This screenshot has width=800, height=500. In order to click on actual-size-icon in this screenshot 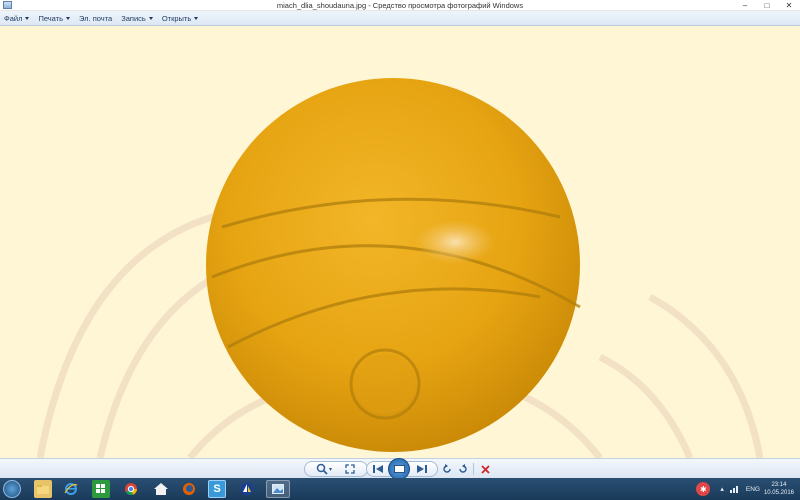, I will do `click(350, 469)`.